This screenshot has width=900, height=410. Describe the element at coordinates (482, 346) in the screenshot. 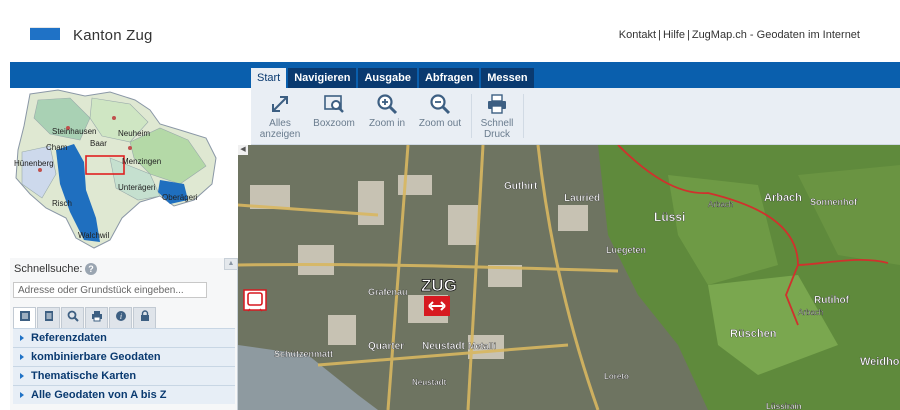

I see `map-label: Metalli` at that location.